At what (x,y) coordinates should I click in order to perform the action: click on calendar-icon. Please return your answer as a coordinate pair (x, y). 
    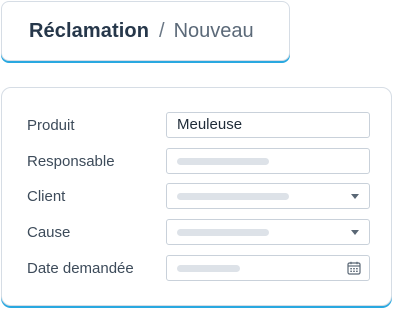
    Looking at the image, I should click on (354, 268).